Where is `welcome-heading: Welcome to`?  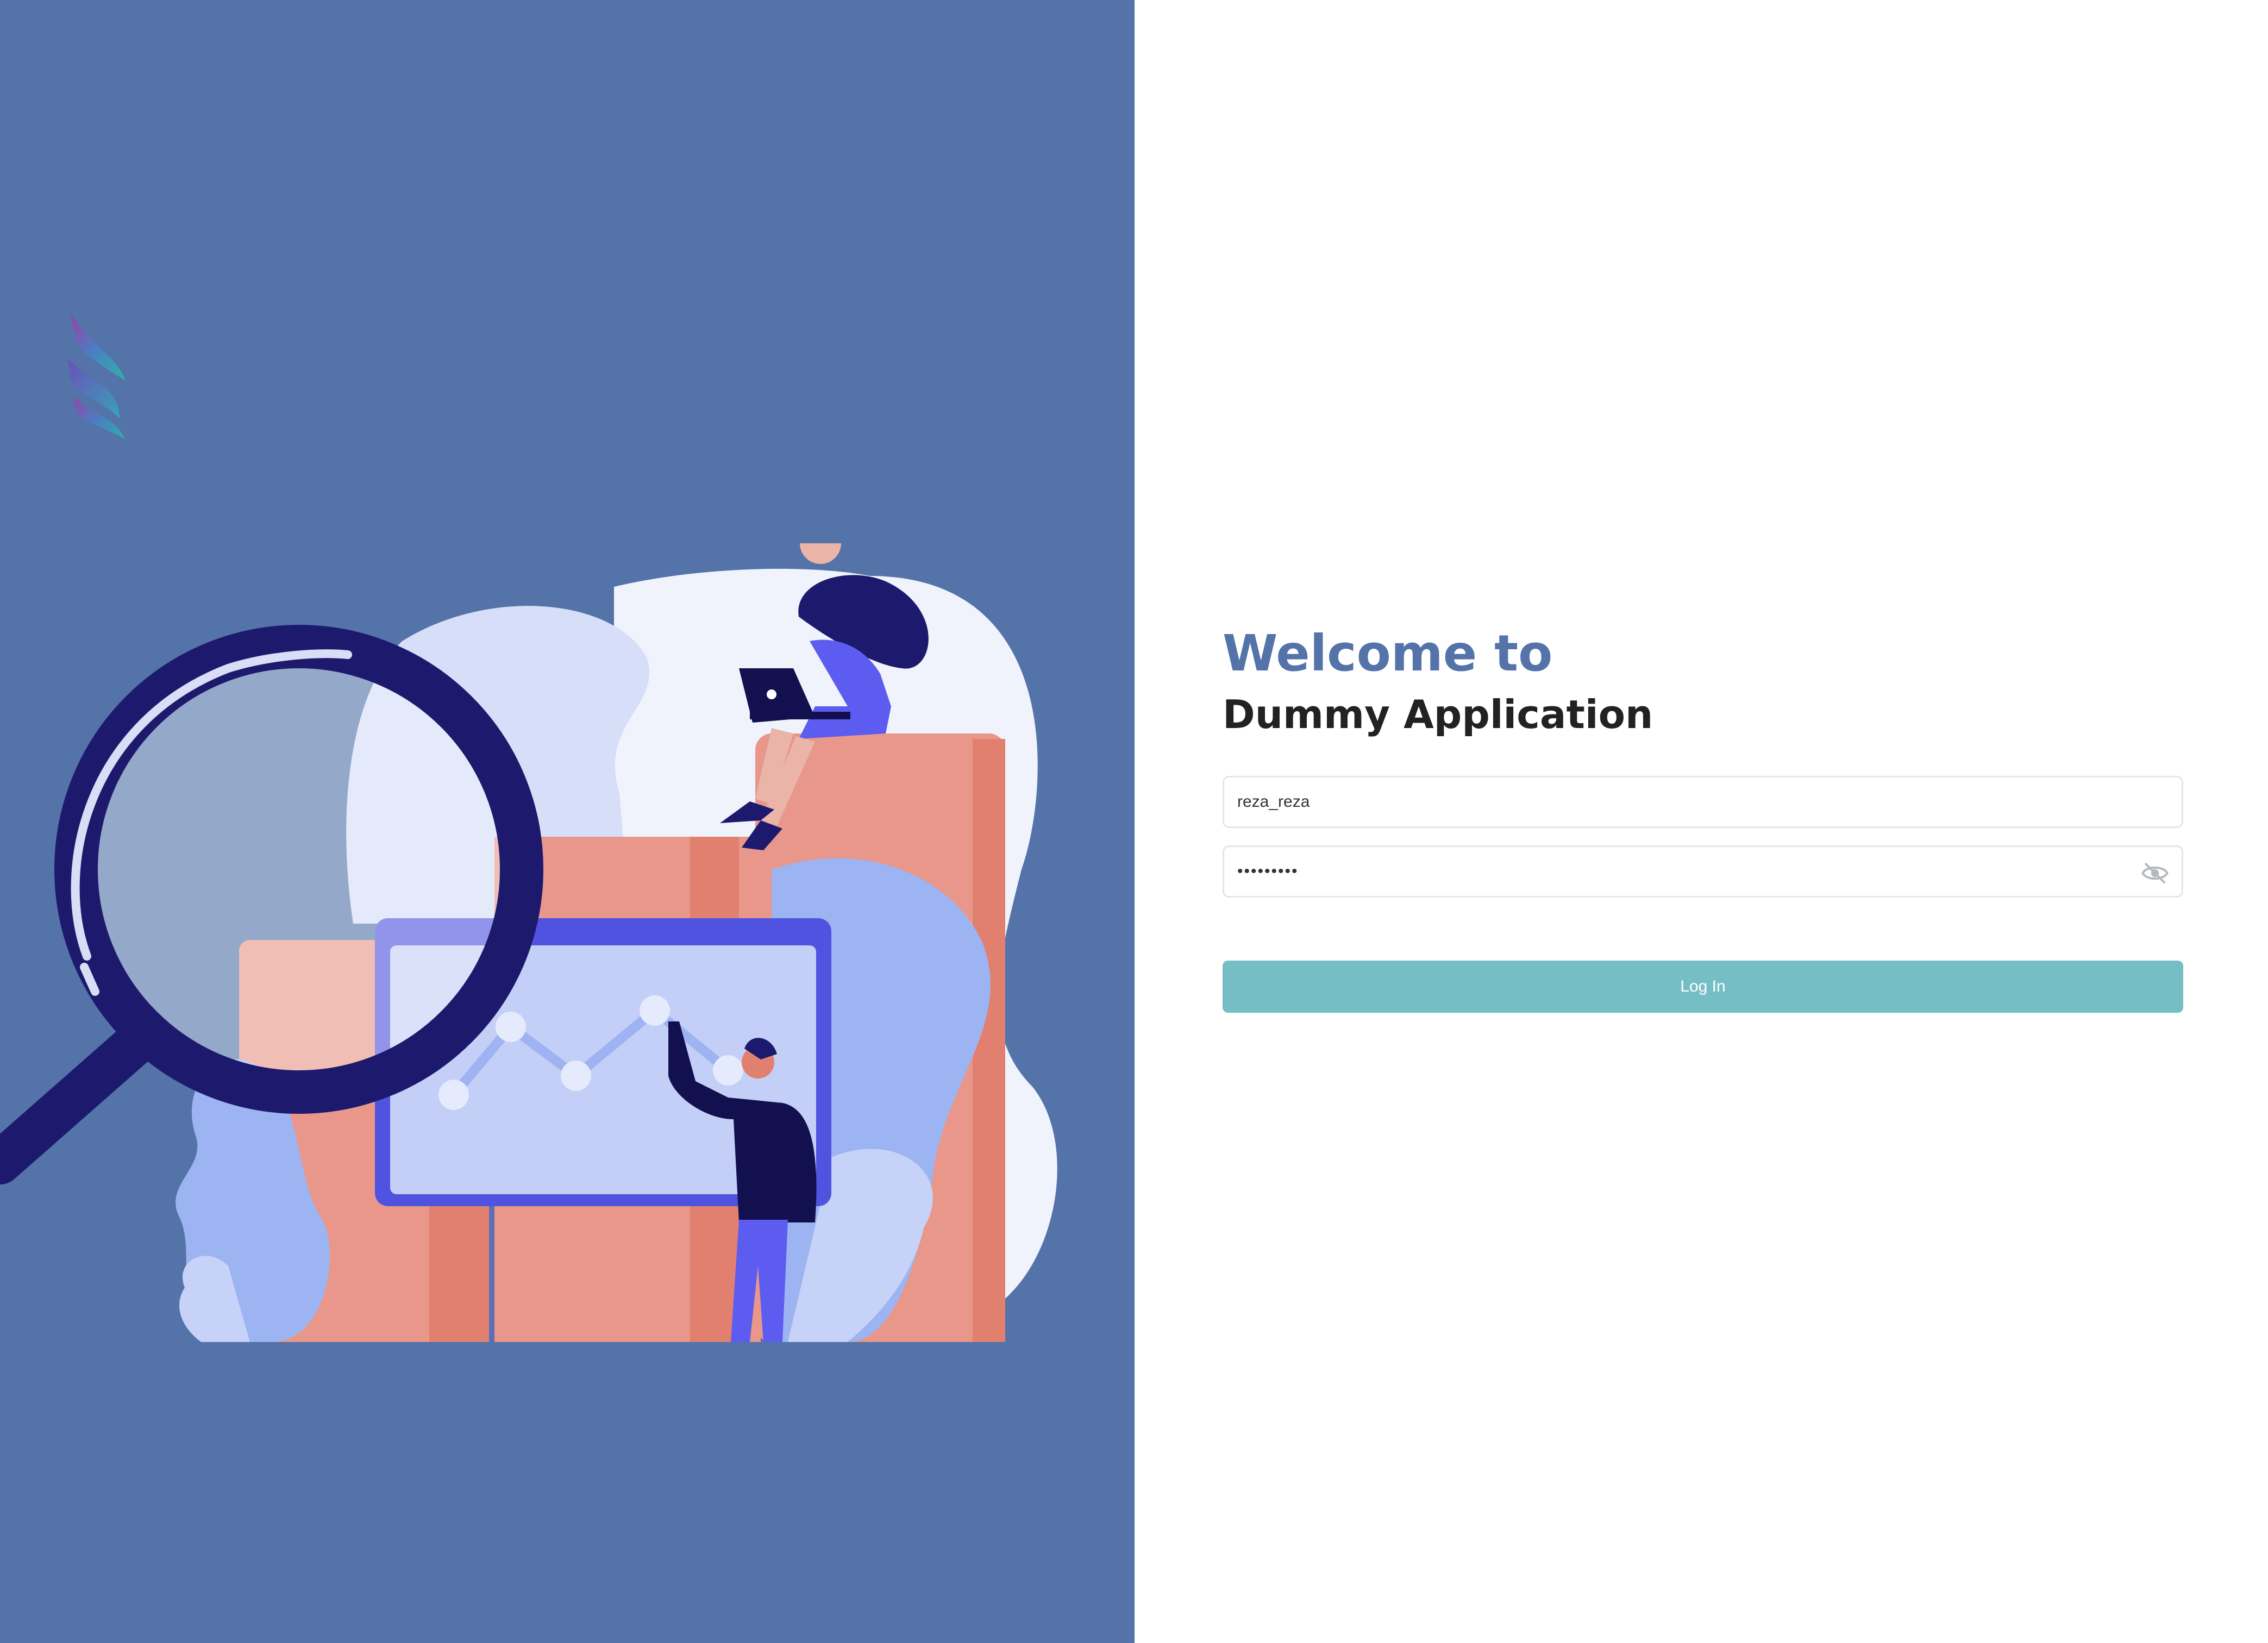
welcome-heading: Welcome to is located at coordinates (1388, 653).